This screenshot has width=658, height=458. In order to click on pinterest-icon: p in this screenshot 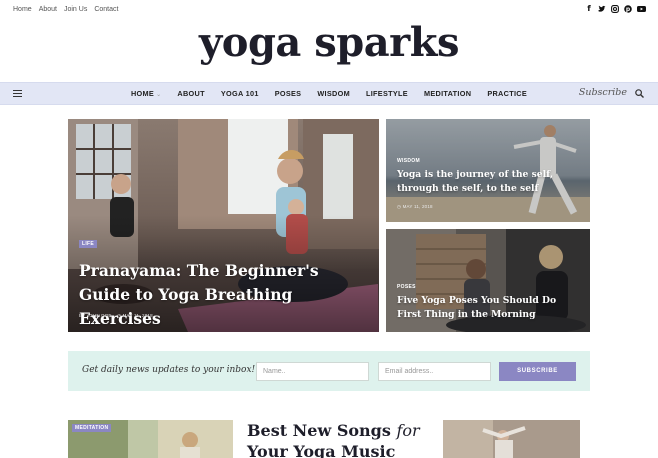, I will do `click(628, 9)`.